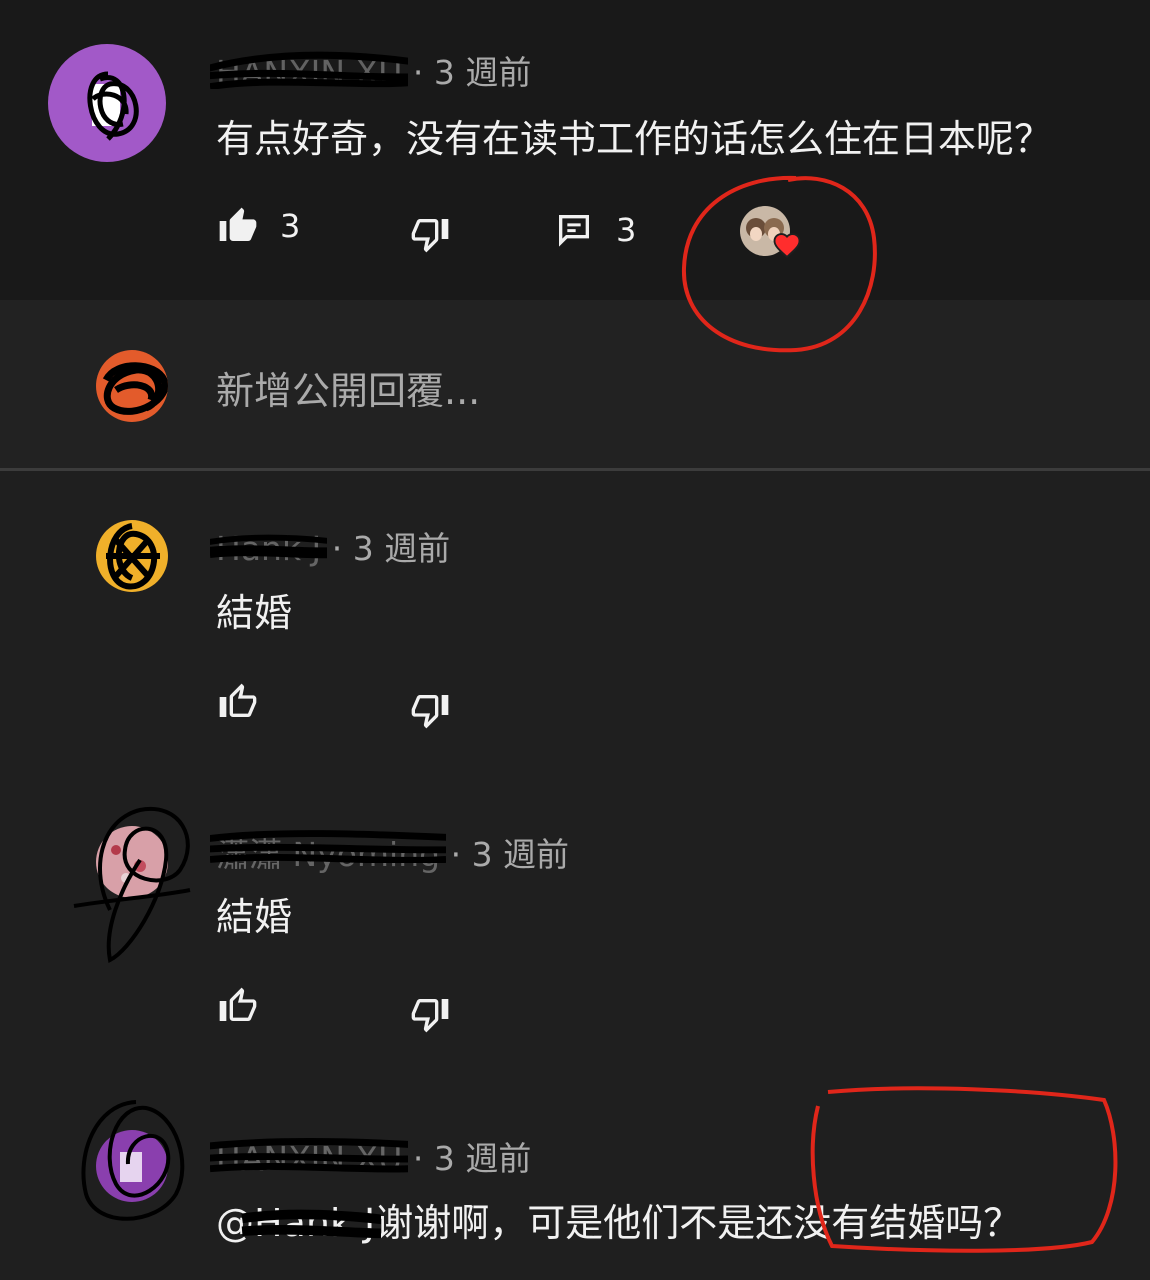 The image size is (1150, 1280). I want to click on comment-text: @Hank J 谢谢啊，可是他们不是还没有结婚吗？, so click(618, 1219).